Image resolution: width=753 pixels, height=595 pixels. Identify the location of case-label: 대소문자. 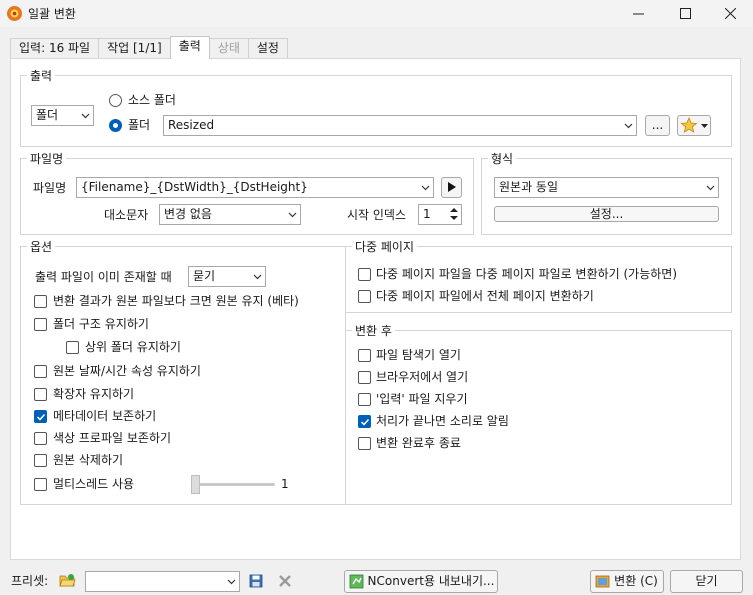
(126, 215).